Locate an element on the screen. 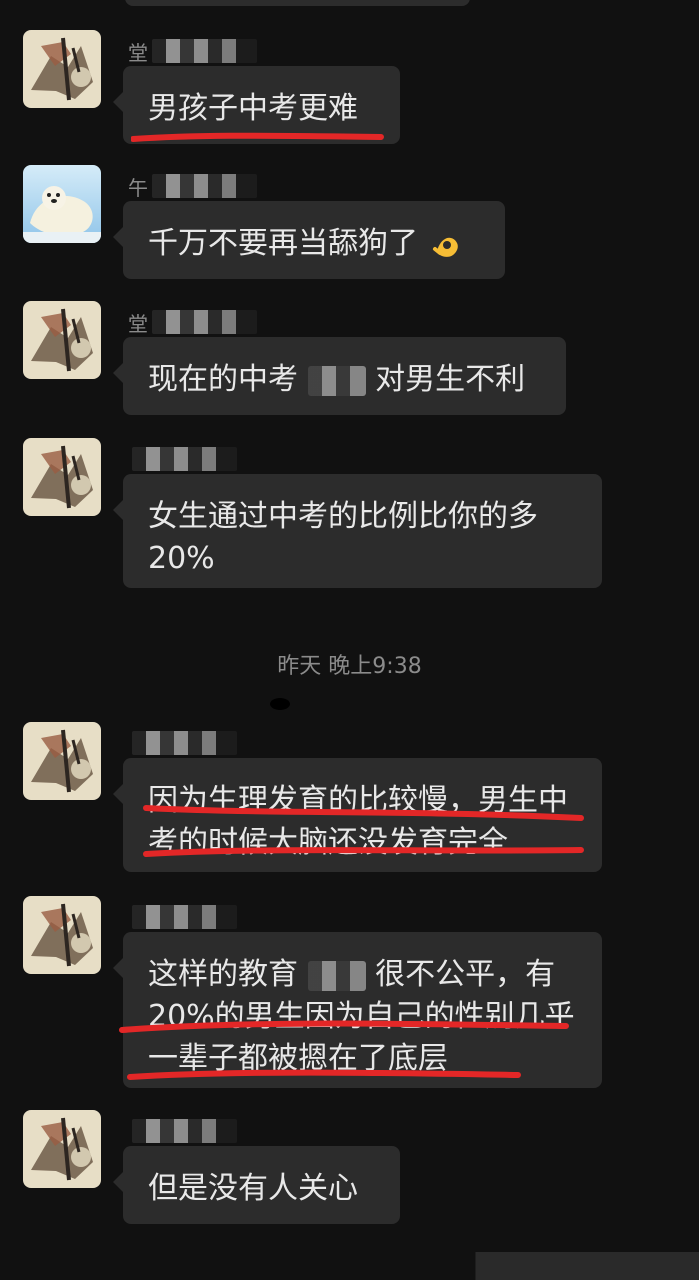 The width and height of the screenshot is (699, 1280). message-text: 男孩子中考更难 is located at coordinates (253, 108).